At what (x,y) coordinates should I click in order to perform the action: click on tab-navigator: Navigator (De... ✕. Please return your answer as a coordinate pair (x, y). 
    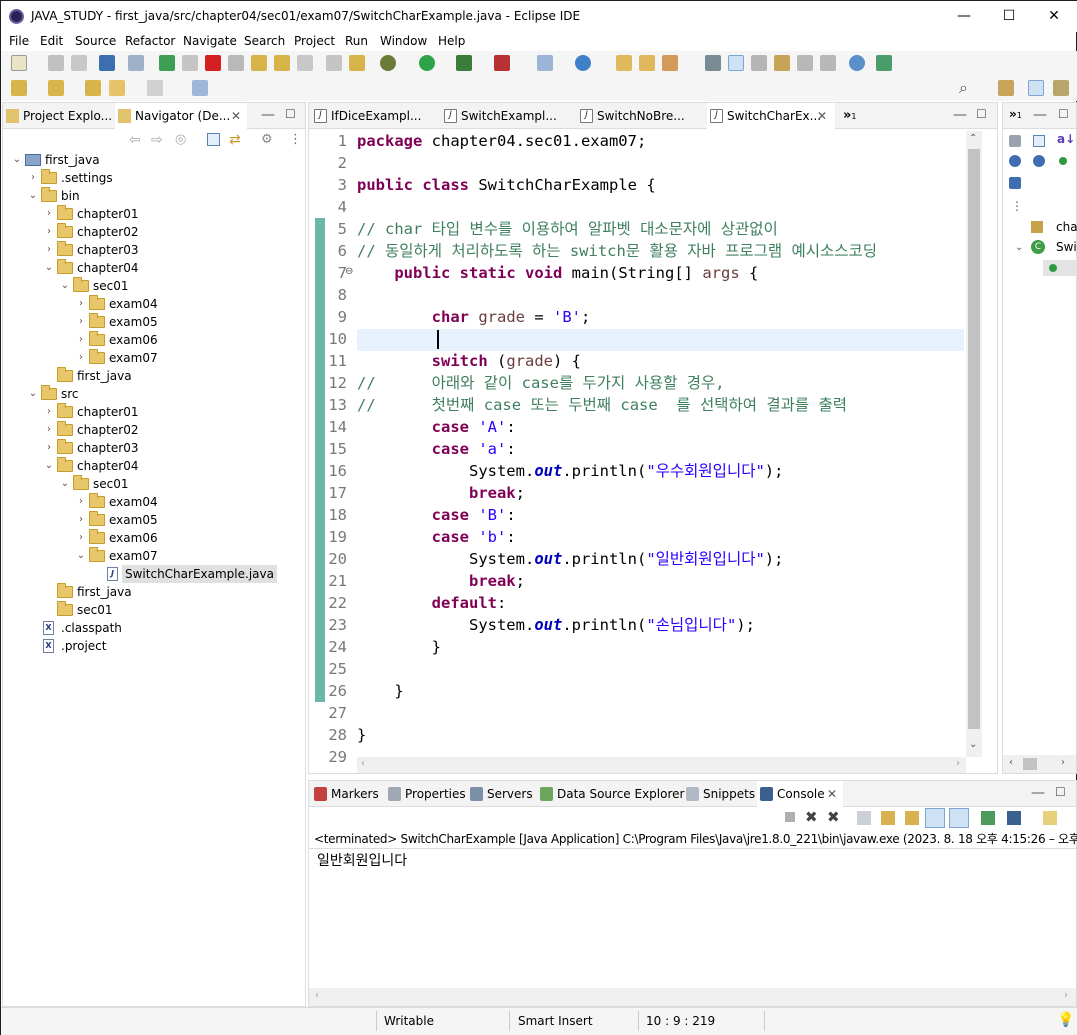
    Looking at the image, I should click on (181, 116).